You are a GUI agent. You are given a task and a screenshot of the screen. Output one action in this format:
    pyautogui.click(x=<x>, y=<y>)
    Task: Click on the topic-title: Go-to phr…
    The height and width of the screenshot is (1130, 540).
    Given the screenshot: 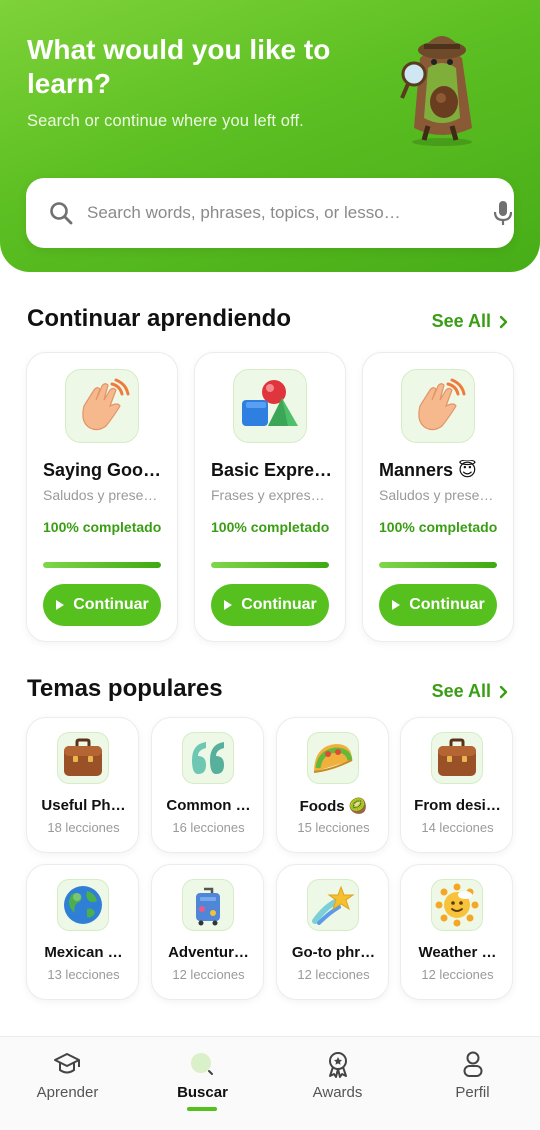 What is the action you would take?
    pyautogui.click(x=333, y=952)
    